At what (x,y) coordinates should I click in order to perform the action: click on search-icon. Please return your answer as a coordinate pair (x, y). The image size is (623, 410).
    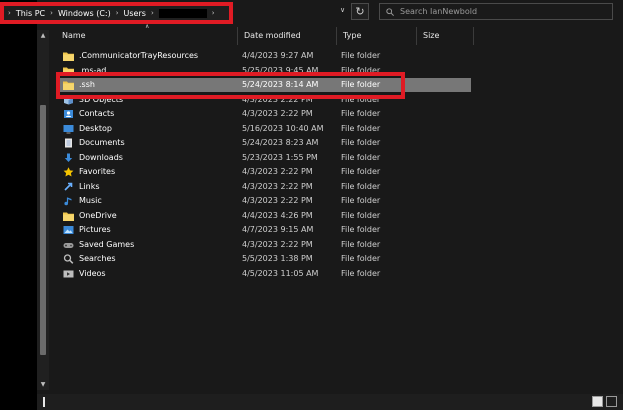
    Looking at the image, I should click on (390, 11).